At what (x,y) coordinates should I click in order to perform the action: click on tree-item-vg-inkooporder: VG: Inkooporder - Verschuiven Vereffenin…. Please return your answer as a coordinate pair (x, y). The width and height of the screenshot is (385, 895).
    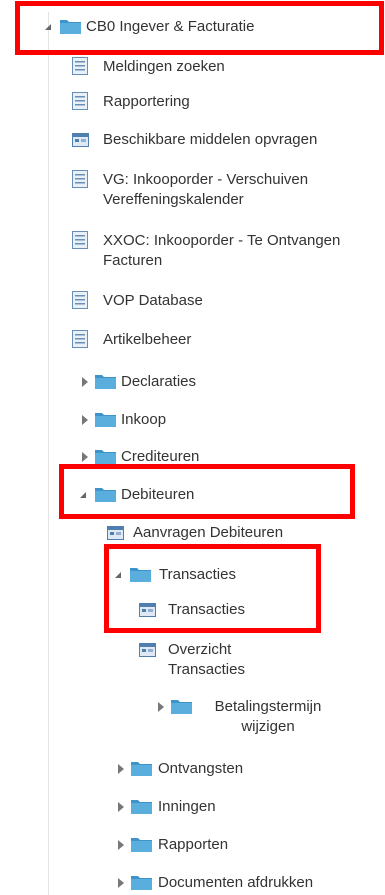
    Looking at the image, I should click on (192, 191).